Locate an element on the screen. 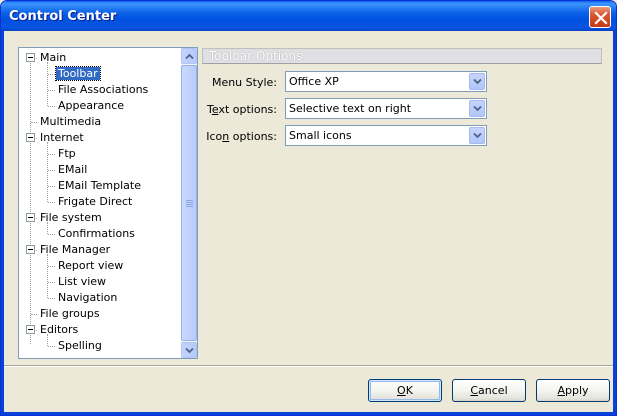 The width and height of the screenshot is (617, 416). tree-item: Frigate Direct is located at coordinates (95, 202).